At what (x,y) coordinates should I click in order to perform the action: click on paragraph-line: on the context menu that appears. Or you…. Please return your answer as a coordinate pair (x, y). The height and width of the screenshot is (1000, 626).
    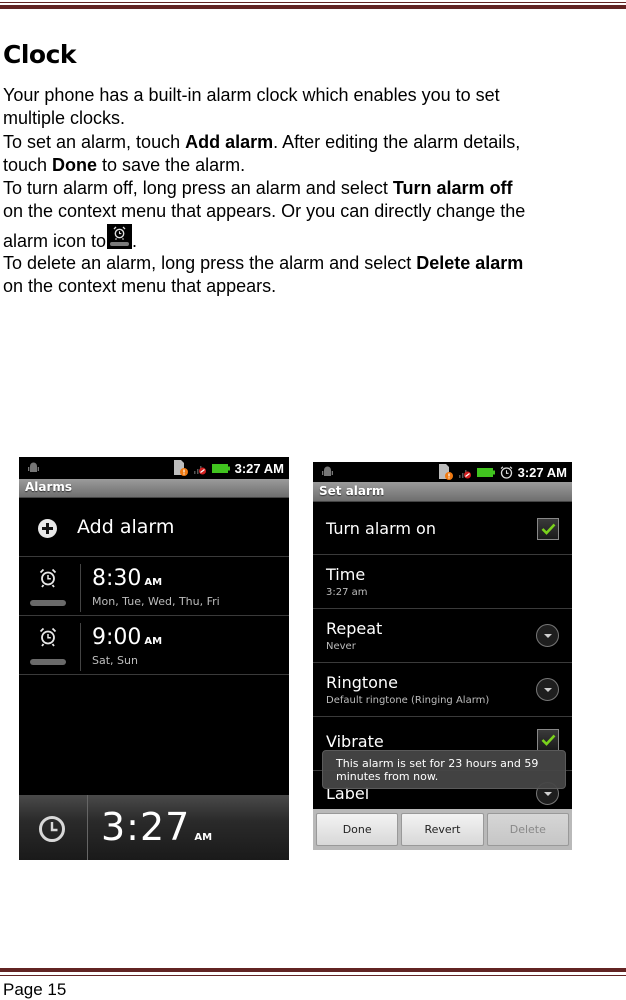
    Looking at the image, I should click on (313, 211).